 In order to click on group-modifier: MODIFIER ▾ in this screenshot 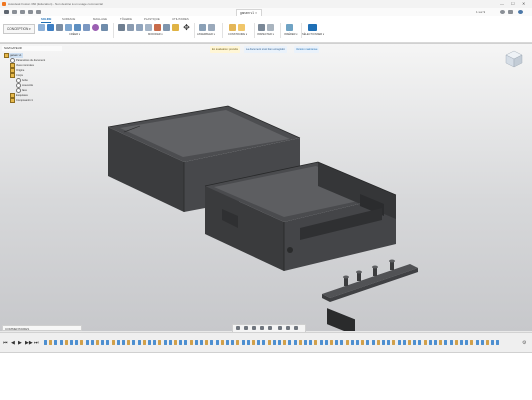, I will do `click(155, 35)`.